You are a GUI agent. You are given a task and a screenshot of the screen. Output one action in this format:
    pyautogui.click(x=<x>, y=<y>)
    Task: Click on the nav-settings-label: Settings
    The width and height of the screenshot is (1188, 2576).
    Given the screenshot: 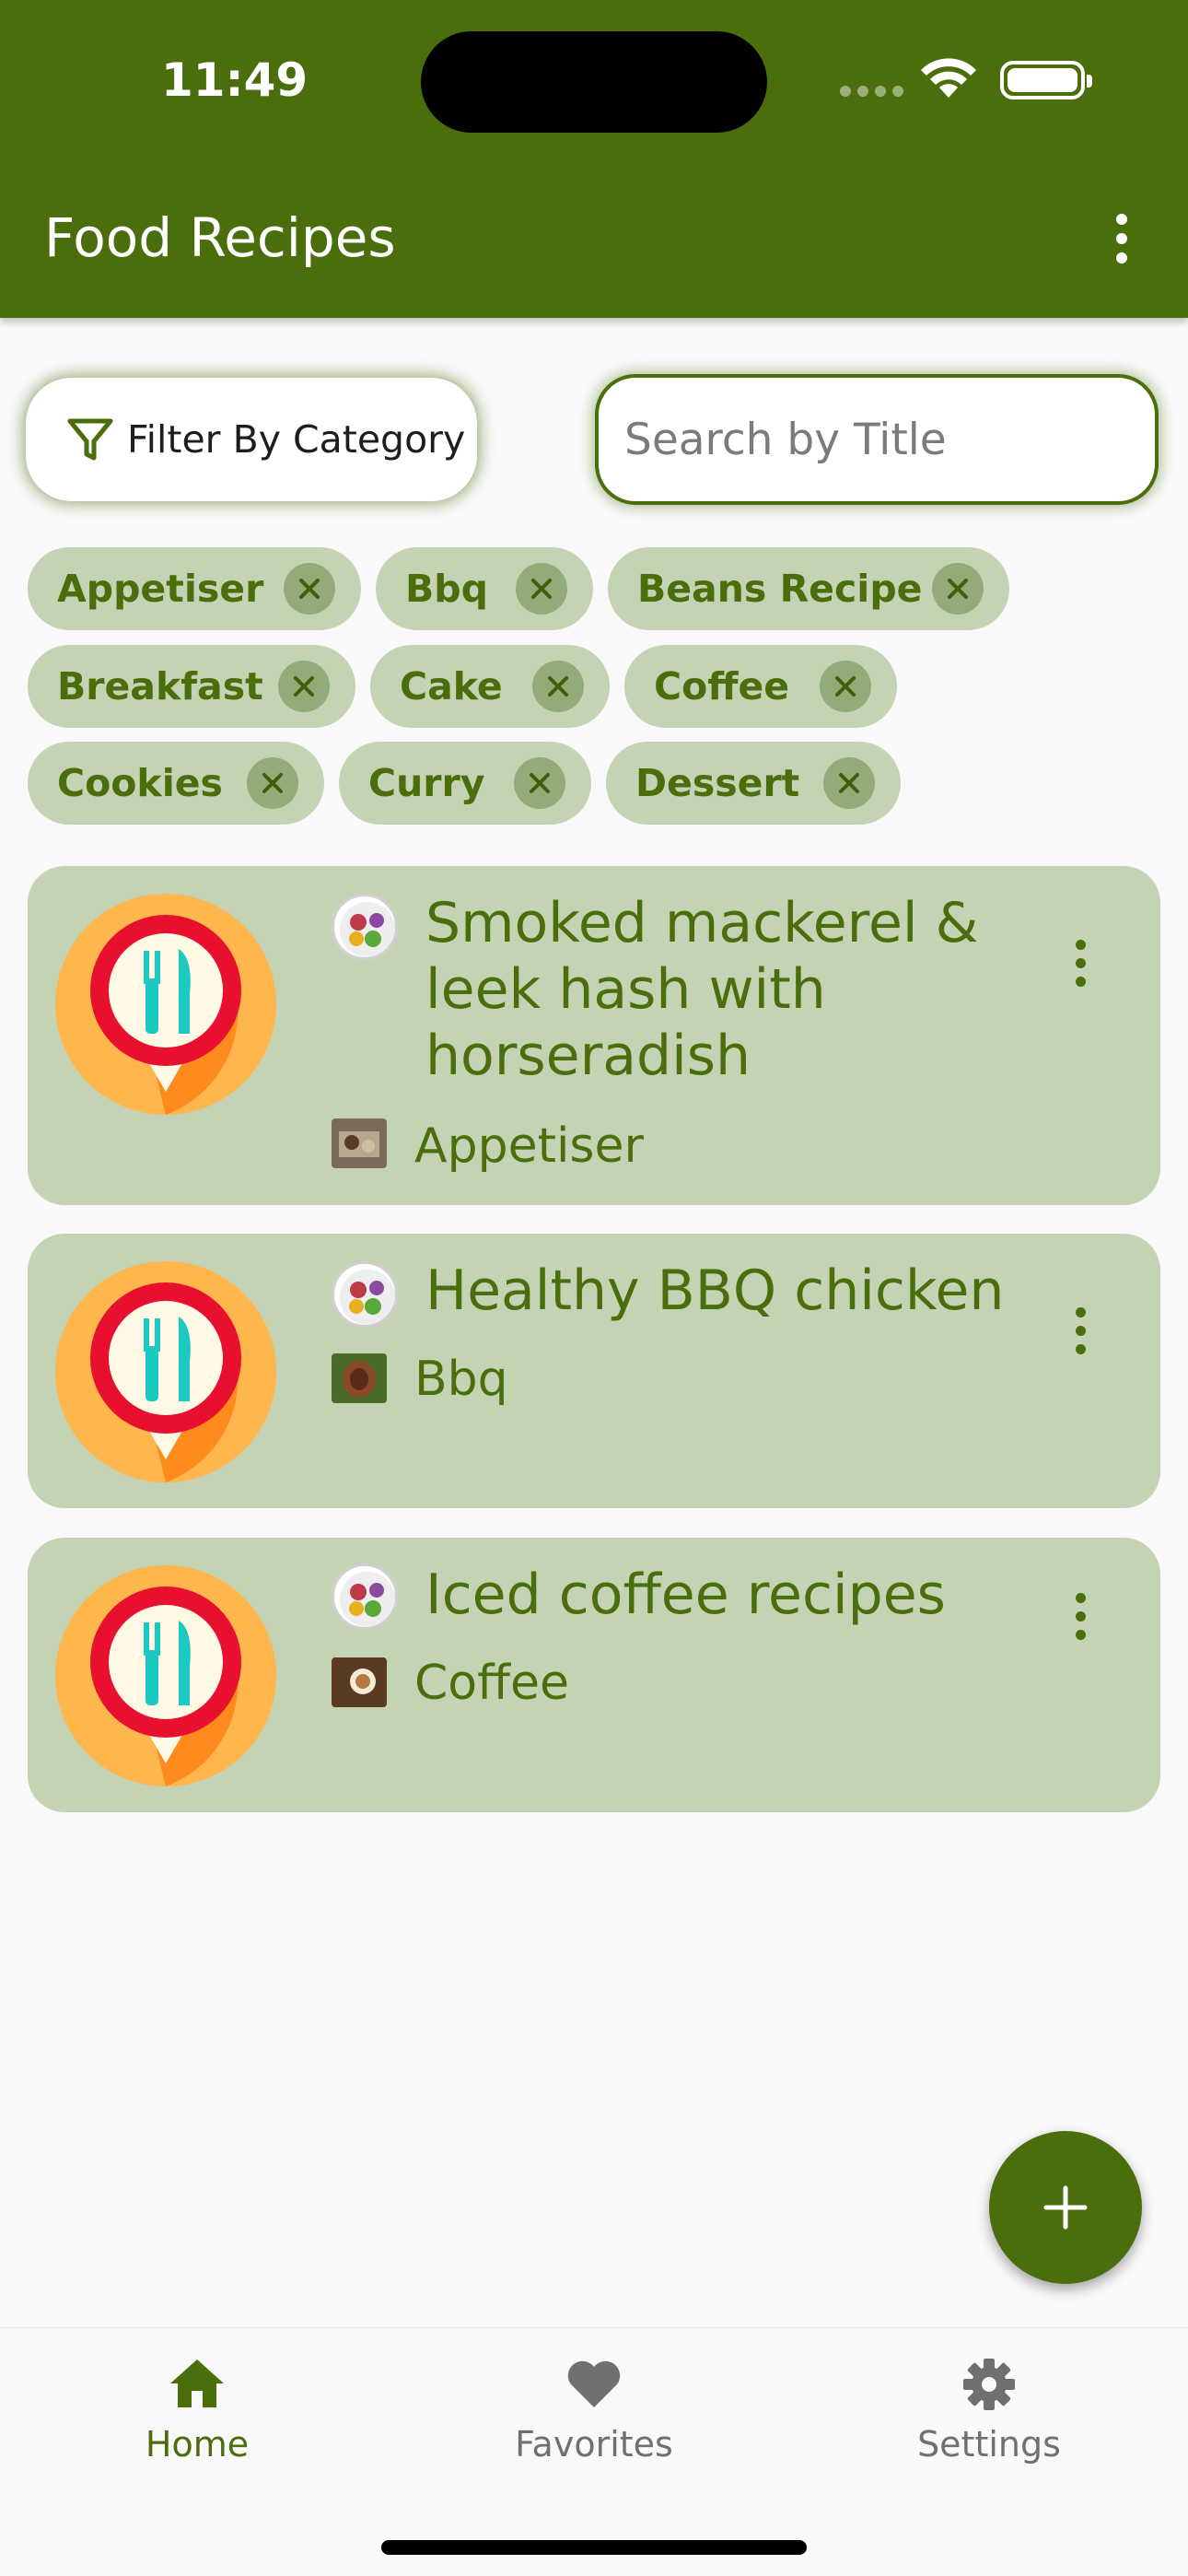 What is the action you would take?
    pyautogui.click(x=989, y=2444)
    